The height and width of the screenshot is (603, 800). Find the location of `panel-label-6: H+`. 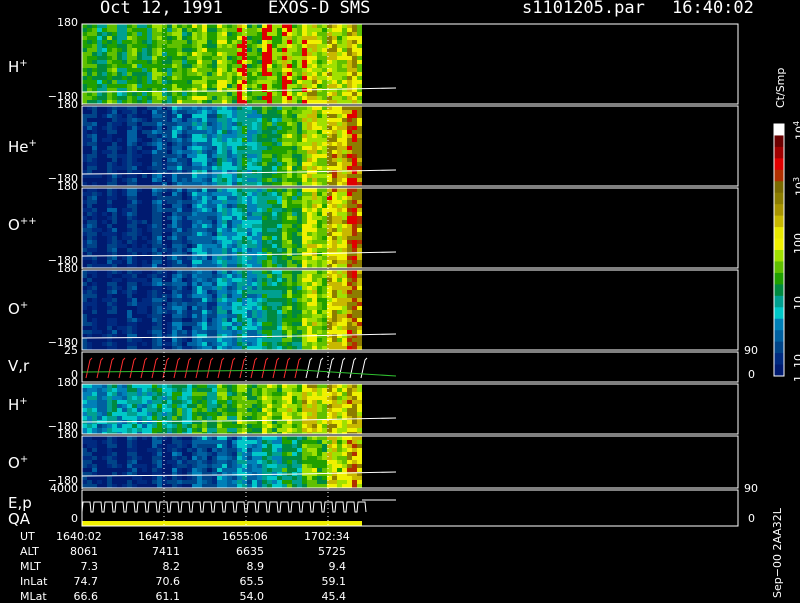

panel-label-6: H+ is located at coordinates (18, 405).